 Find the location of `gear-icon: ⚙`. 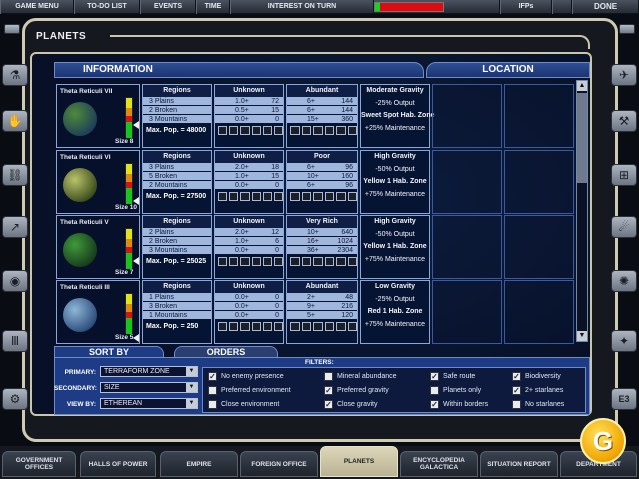

gear-icon: ⚙ is located at coordinates (15, 399).